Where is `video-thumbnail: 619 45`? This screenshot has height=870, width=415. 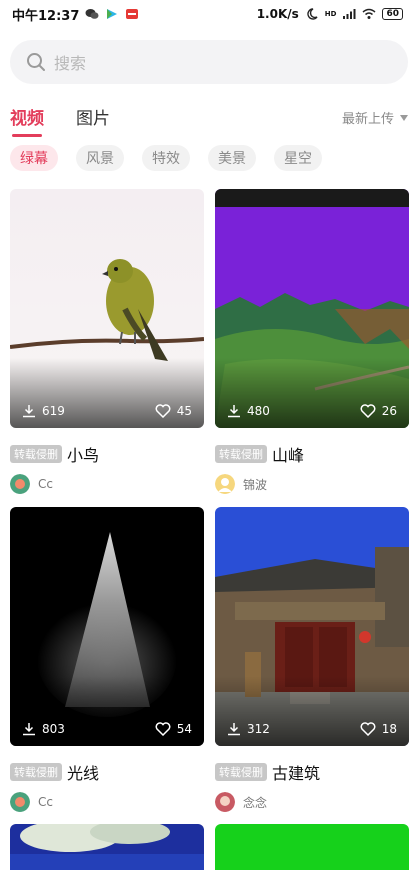
video-thumbnail: 619 45 is located at coordinates (107, 308).